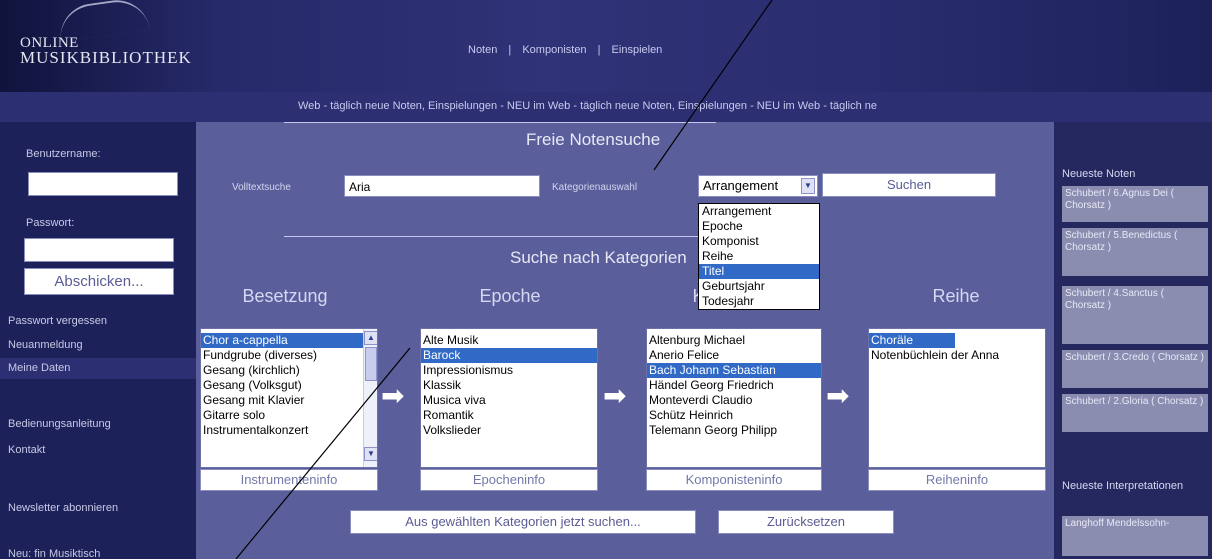  Describe the element at coordinates (713, 85) in the screenshot. I see `annotation-line-top` at that location.